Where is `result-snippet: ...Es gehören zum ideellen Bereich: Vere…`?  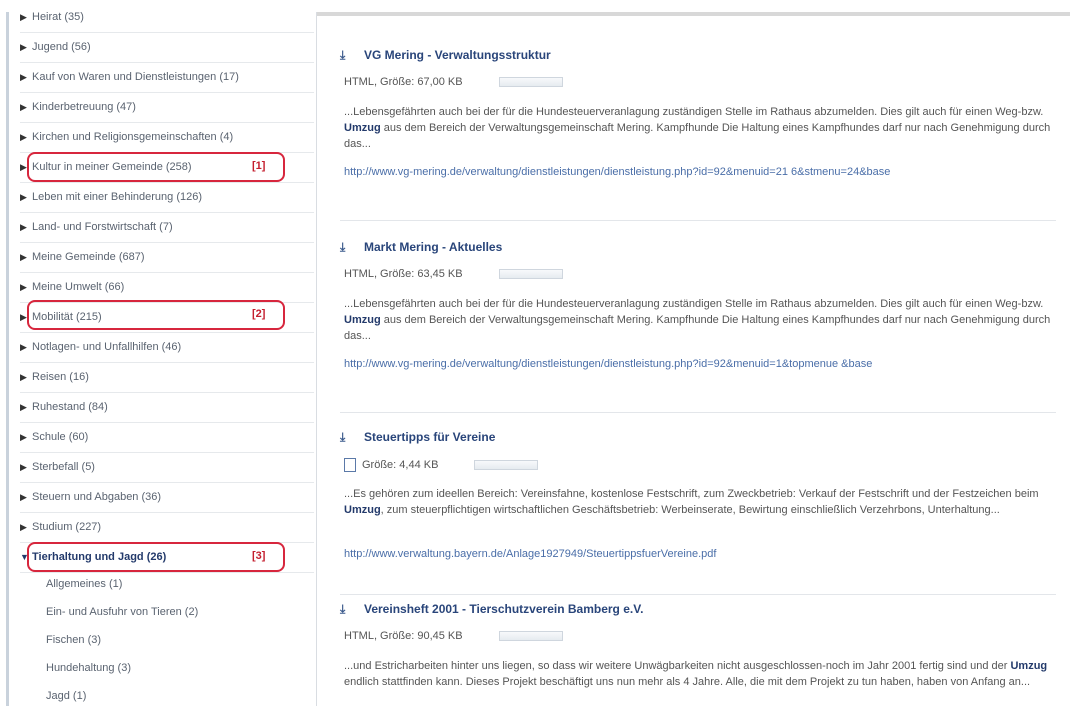 result-snippet: ...Es gehören zum ideellen Bereich: Vere… is located at coordinates (691, 502).